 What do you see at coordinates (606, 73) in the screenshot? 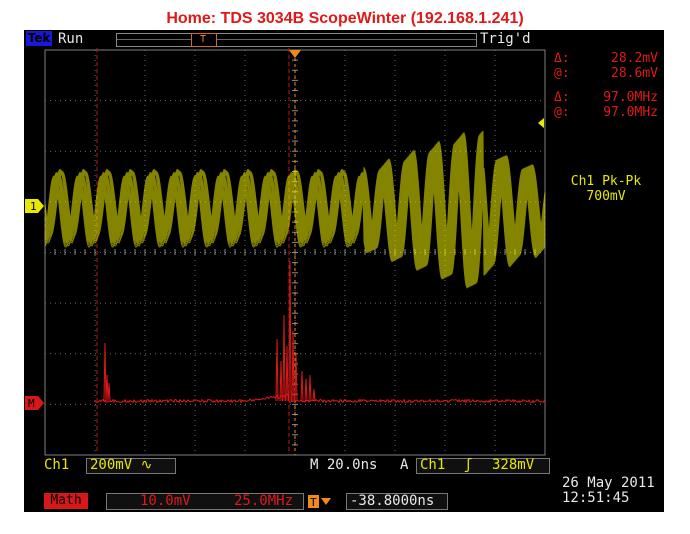
I see `cursor-at-amplitude: @: 28.6mV` at bounding box center [606, 73].